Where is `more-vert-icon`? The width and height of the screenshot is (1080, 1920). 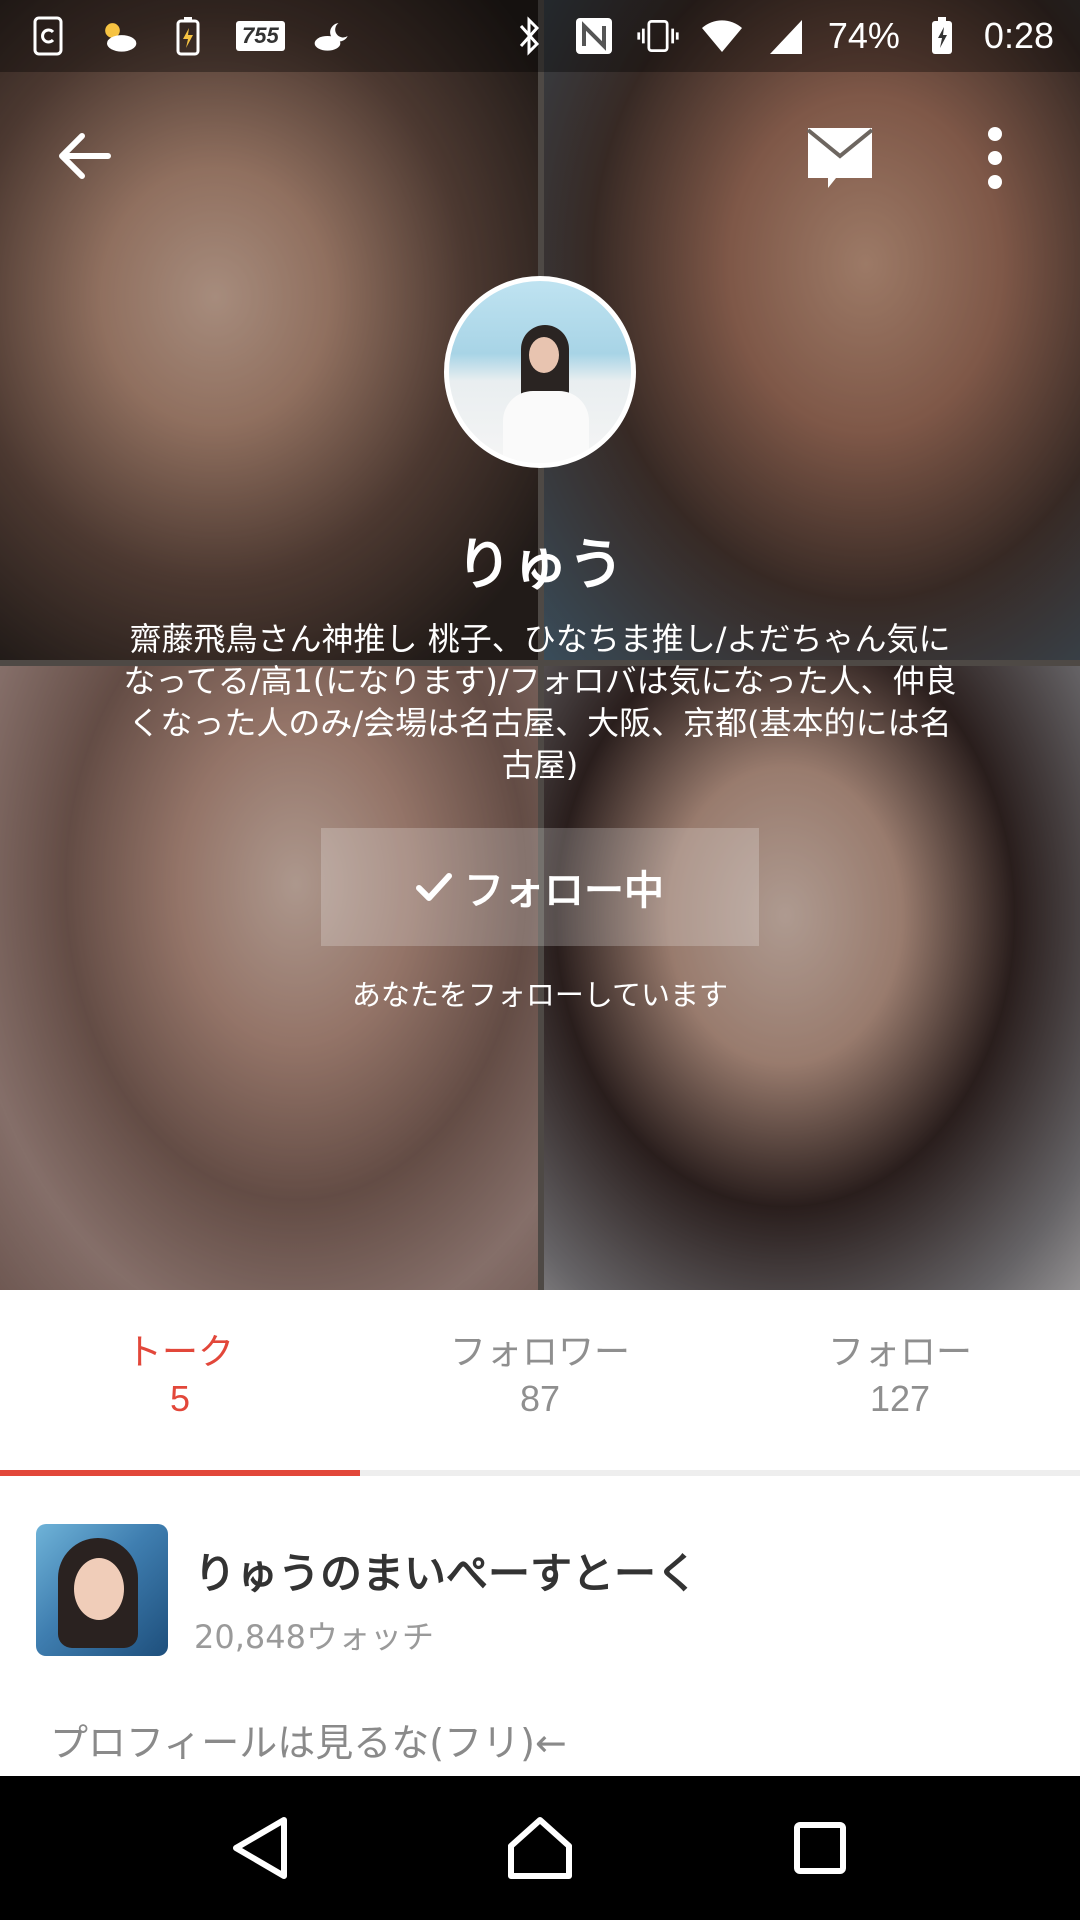 more-vert-icon is located at coordinates (995, 158).